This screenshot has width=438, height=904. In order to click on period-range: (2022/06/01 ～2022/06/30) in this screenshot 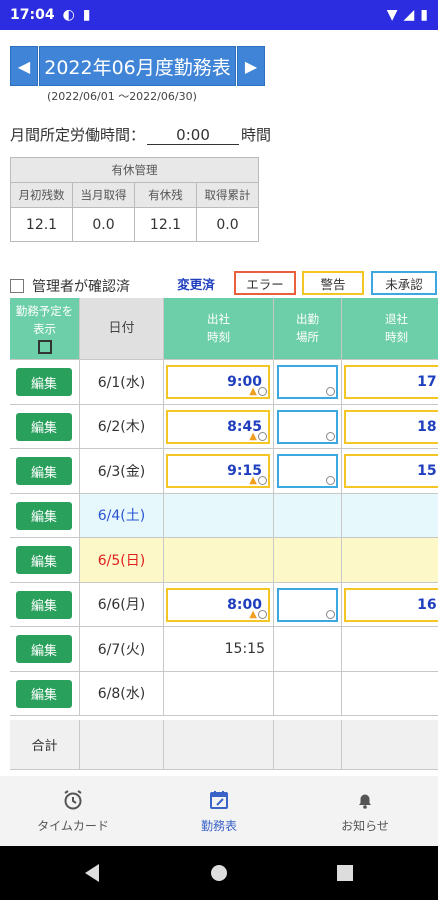, I will do `click(122, 96)`.